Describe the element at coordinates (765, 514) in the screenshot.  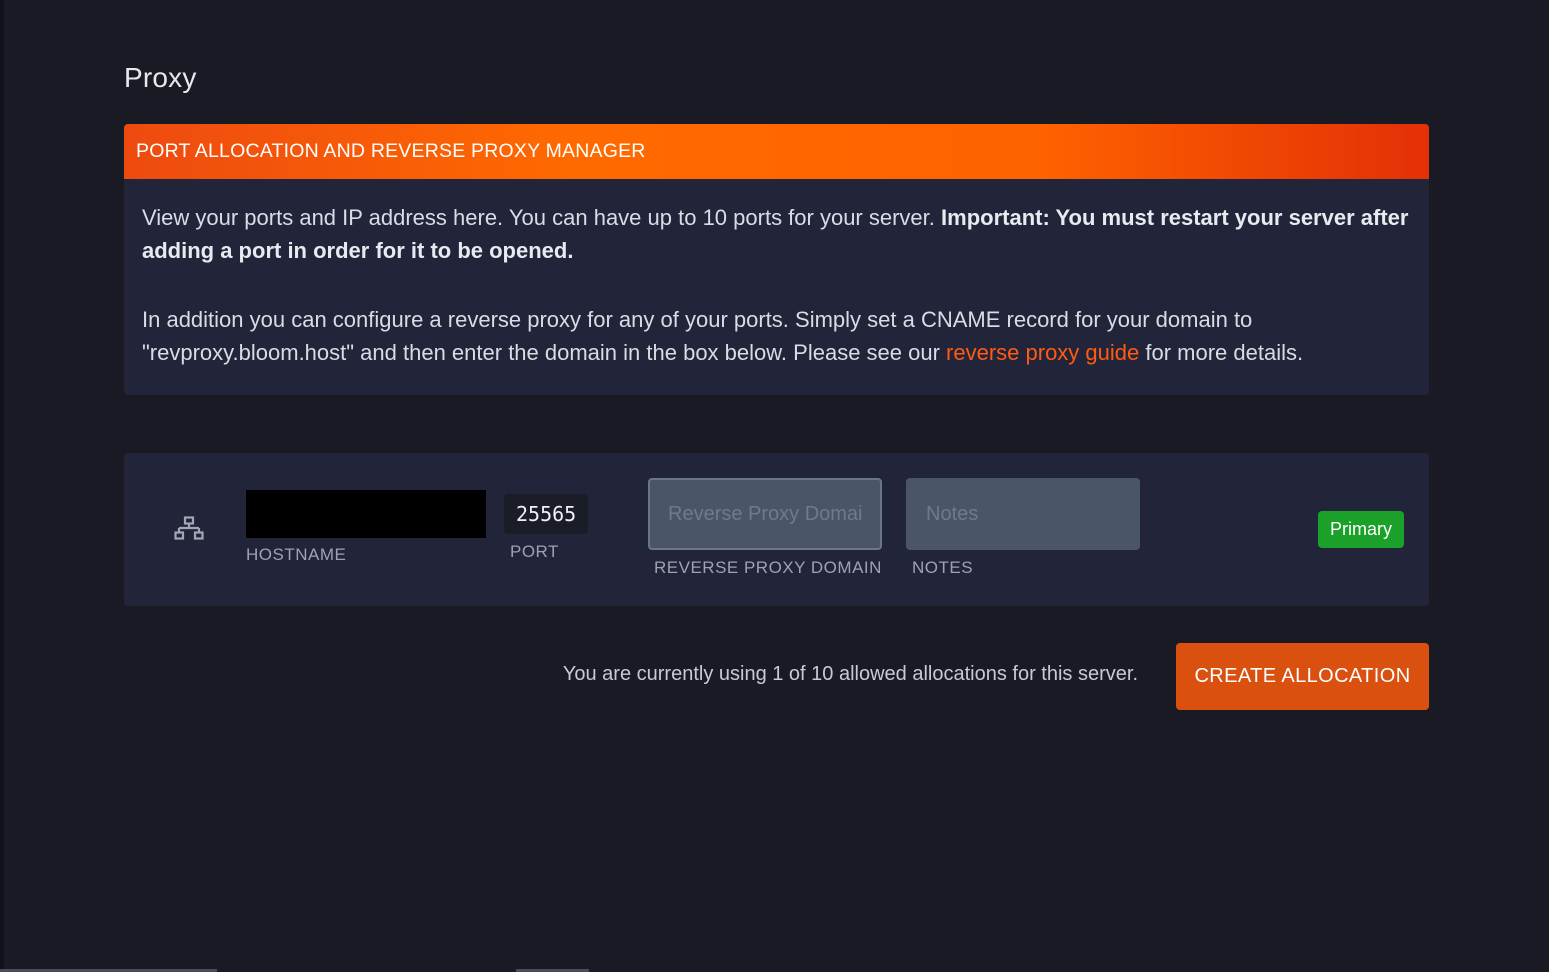
I see `reverse-proxy-domain-input` at that location.